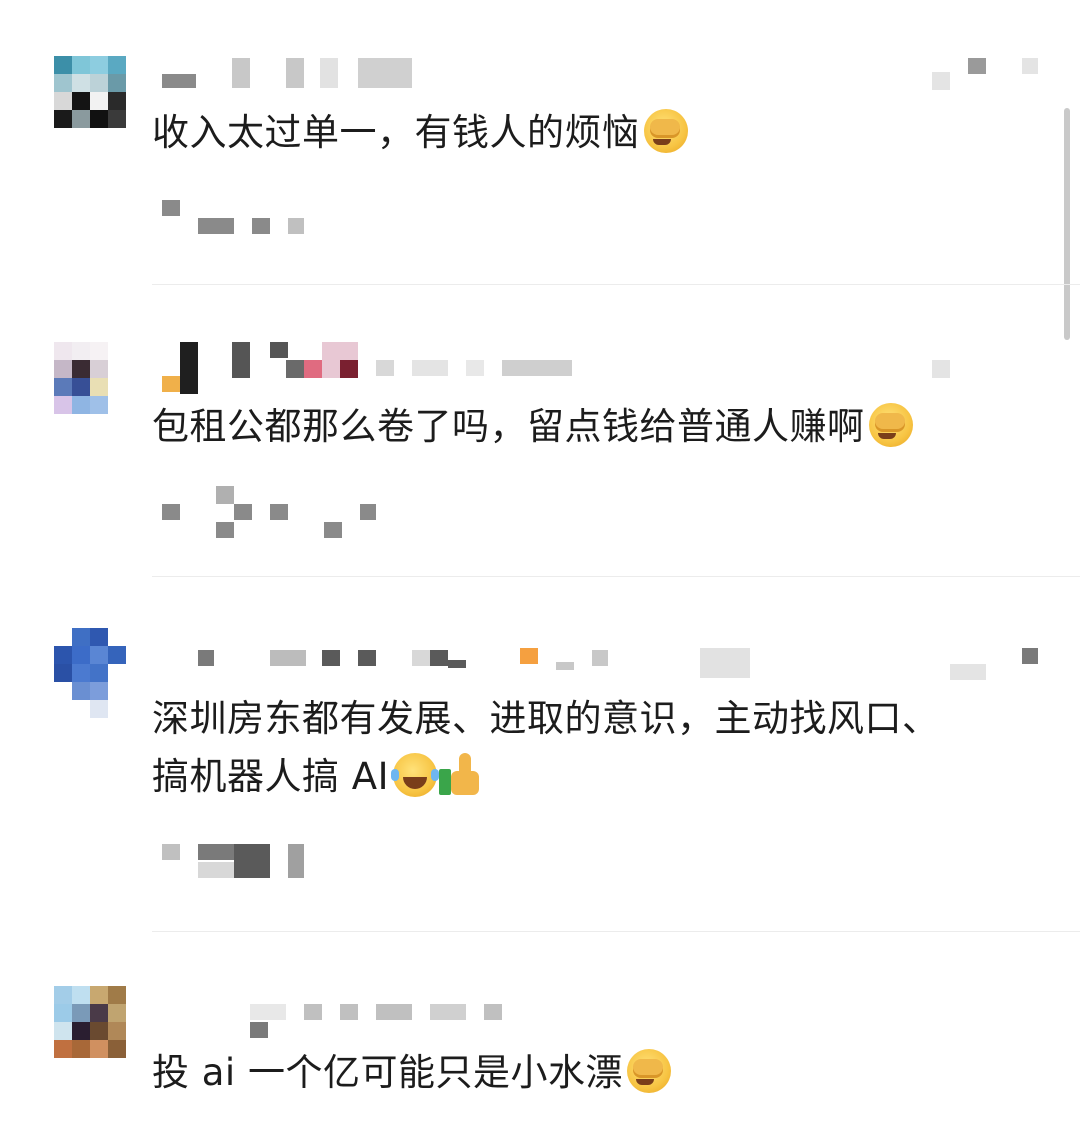 This screenshot has height=1129, width=1080. I want to click on comment-text-content: 投 ai 一个亿可能只是小水漂, so click(387, 1072).